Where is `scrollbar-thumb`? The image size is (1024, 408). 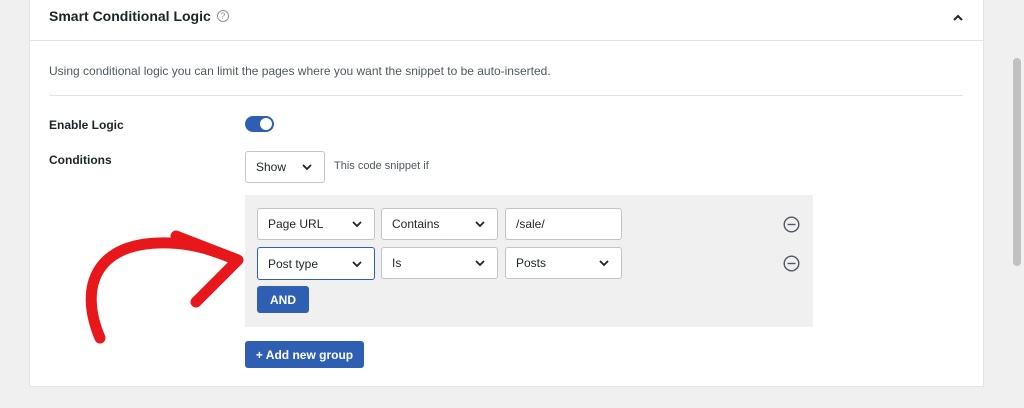 scrollbar-thumb is located at coordinates (1017, 162).